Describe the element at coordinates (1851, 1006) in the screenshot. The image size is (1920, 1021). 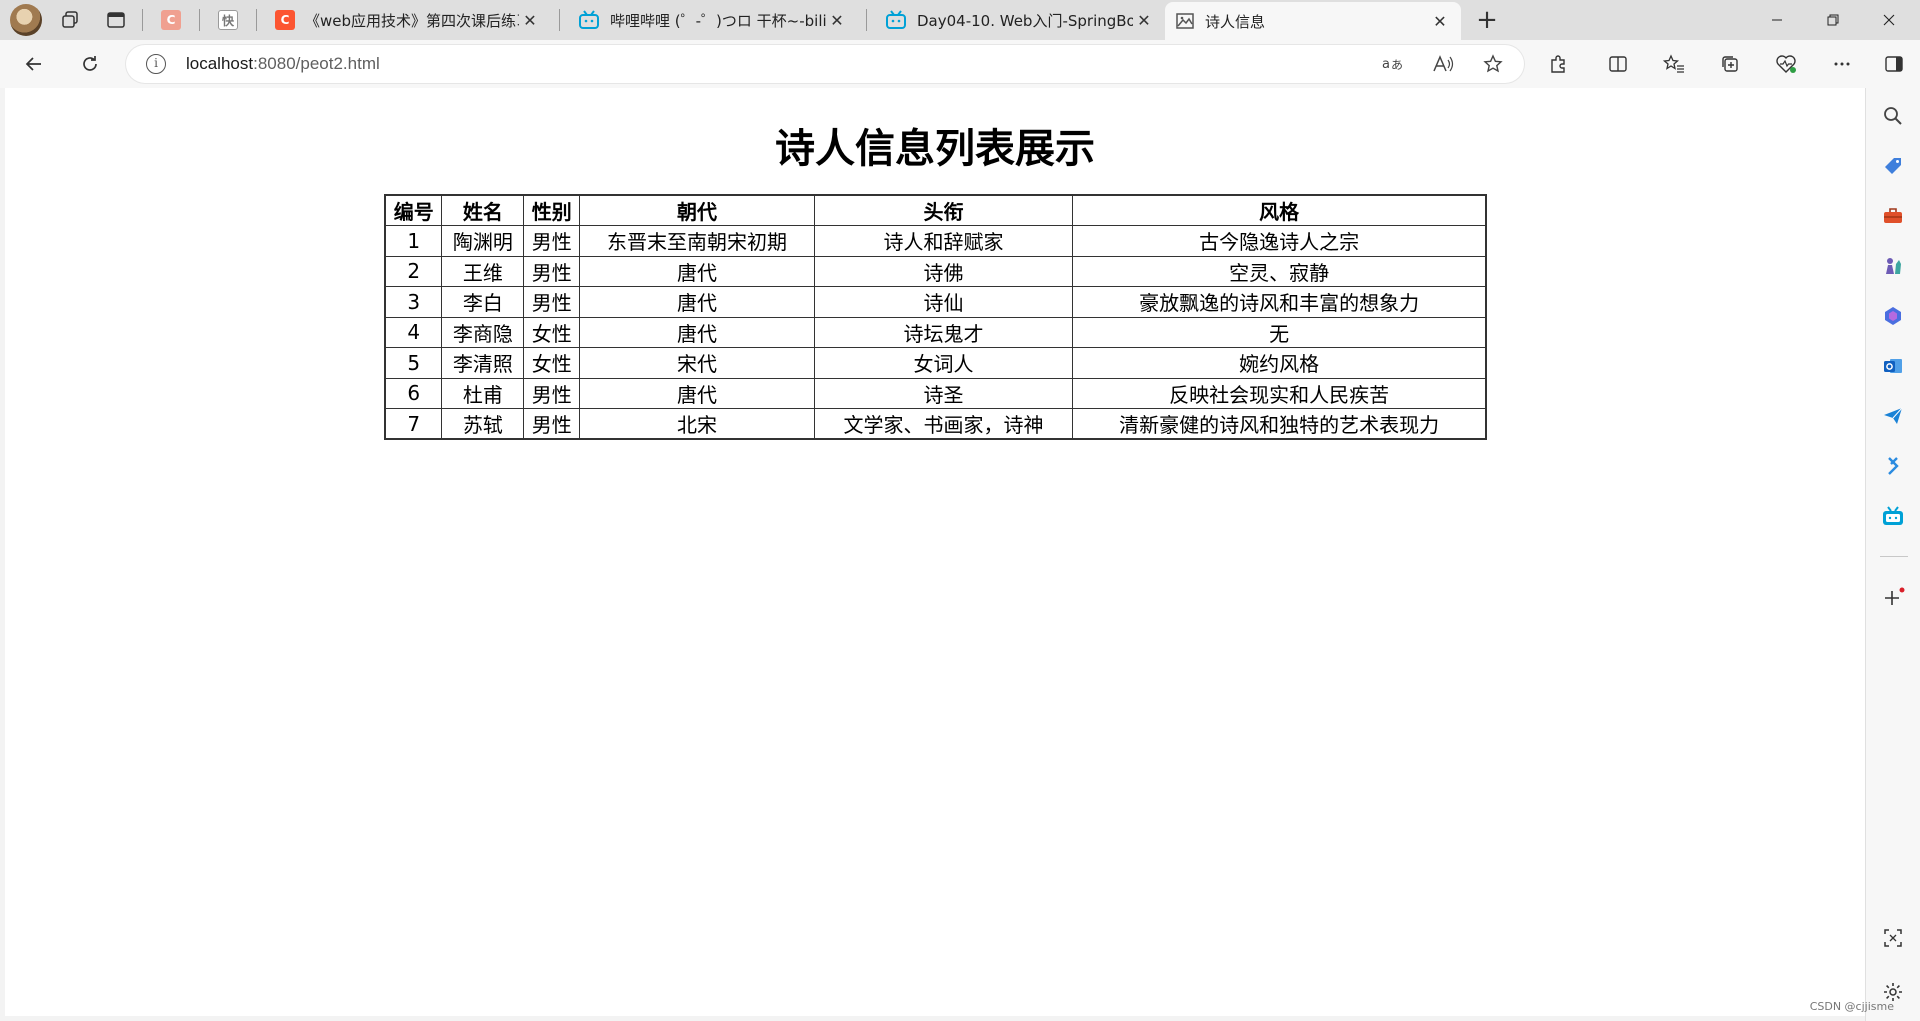
I see `csdn-watermark: CSDN @cjjisme` at that location.